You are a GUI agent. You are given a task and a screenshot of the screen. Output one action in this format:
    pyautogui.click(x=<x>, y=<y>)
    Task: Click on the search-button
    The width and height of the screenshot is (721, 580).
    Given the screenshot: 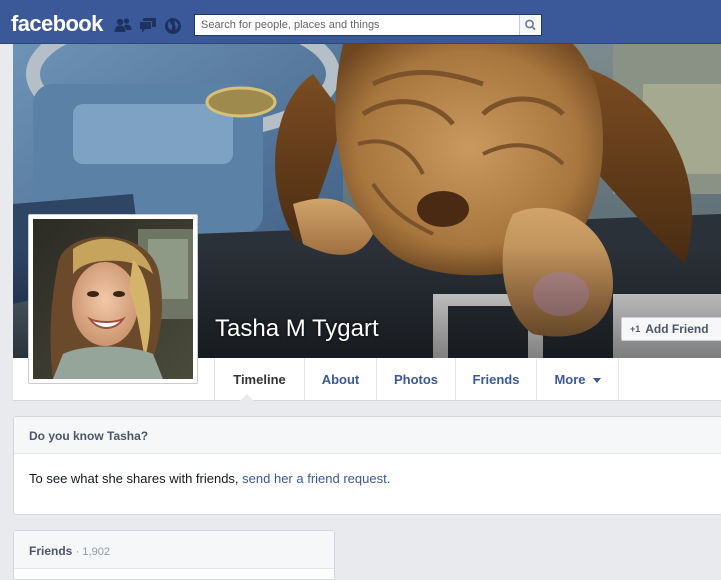 What is the action you would take?
    pyautogui.click(x=530, y=25)
    